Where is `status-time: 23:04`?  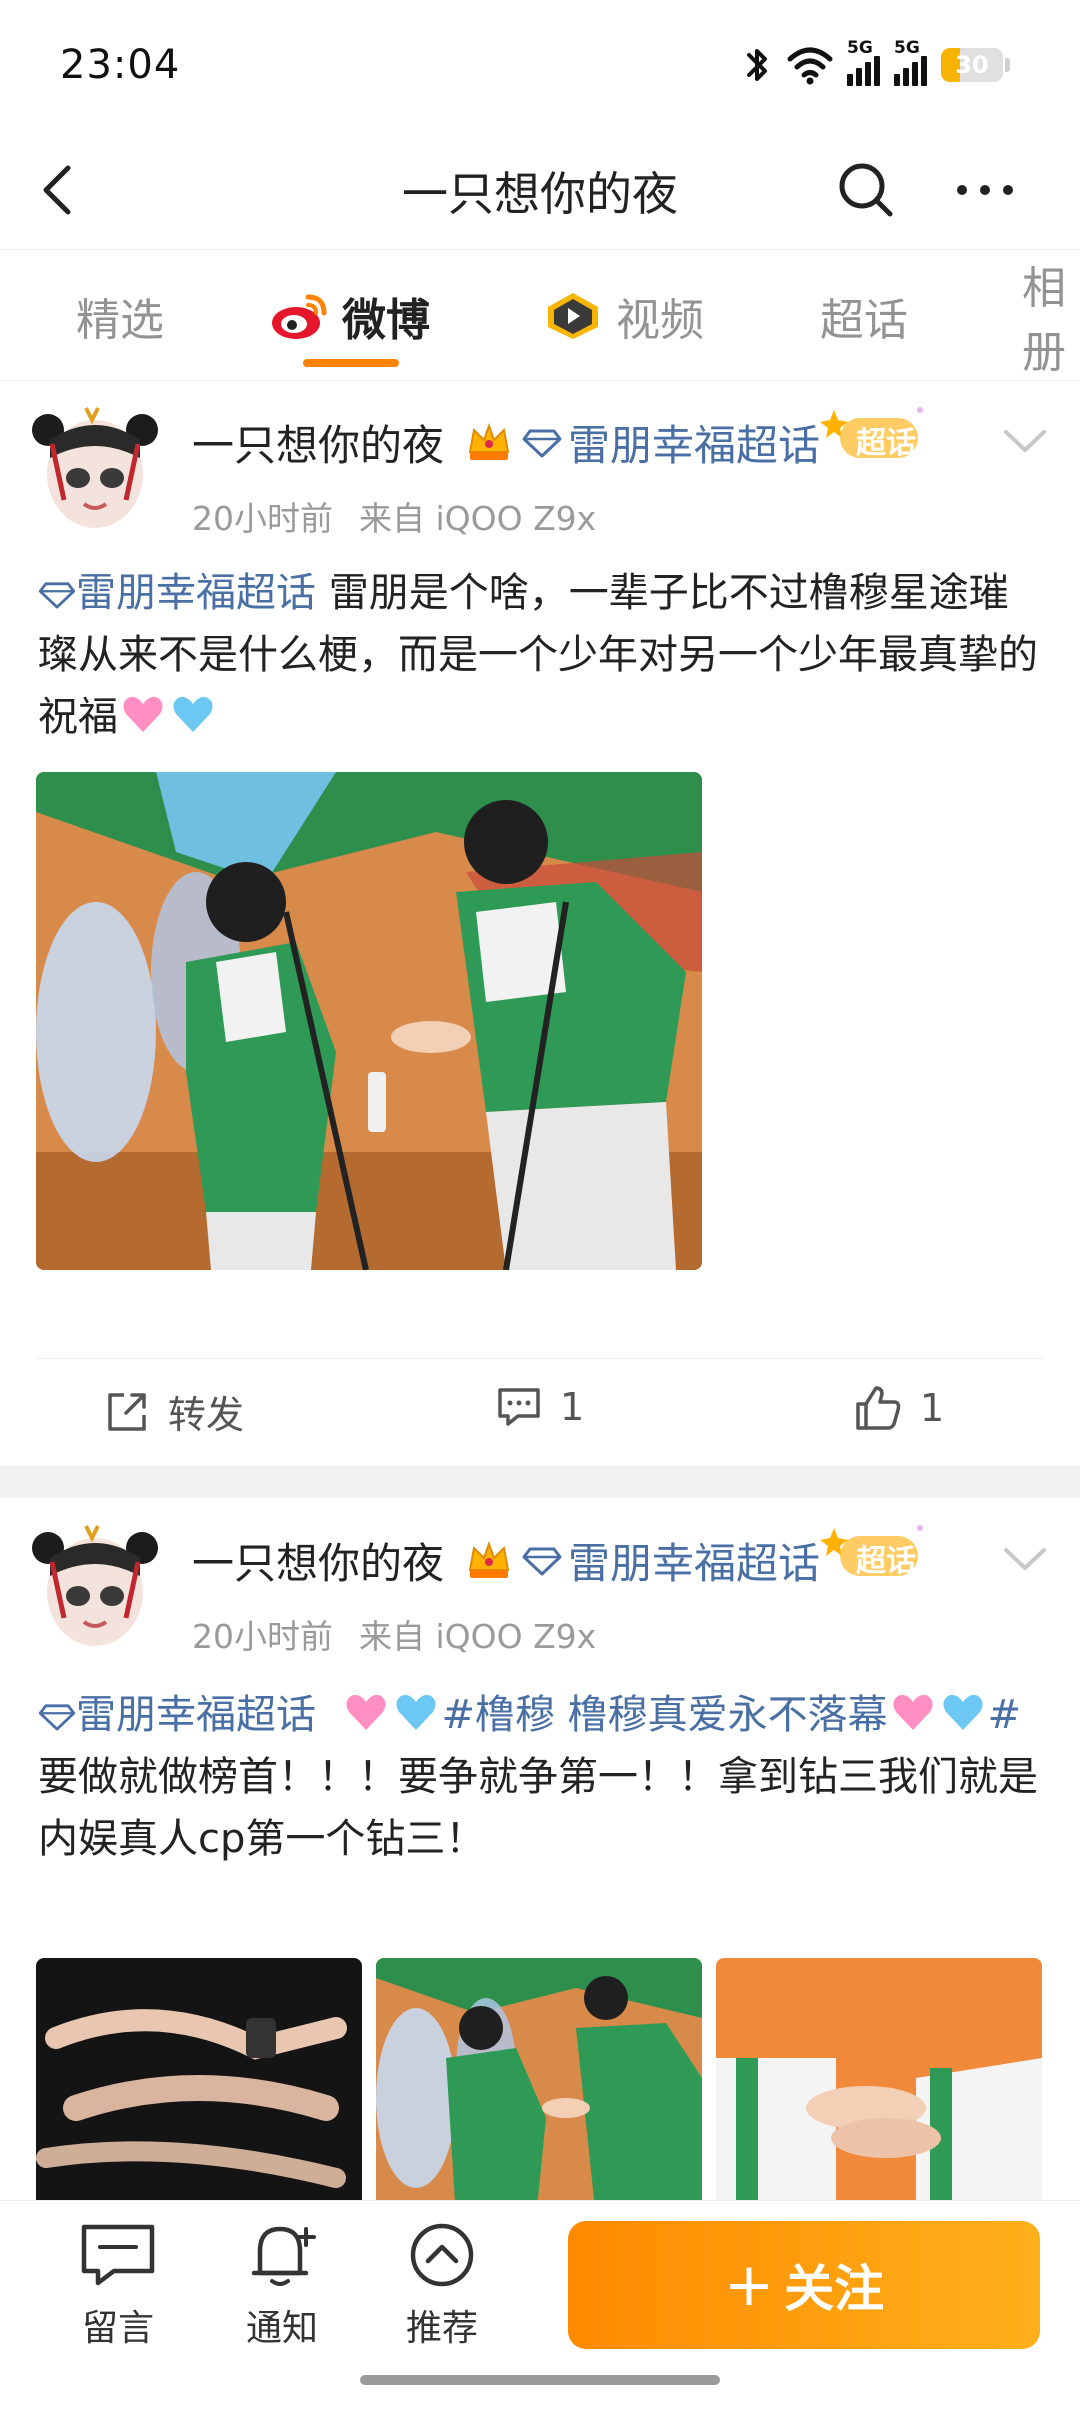
status-time: 23:04 is located at coordinates (120, 65).